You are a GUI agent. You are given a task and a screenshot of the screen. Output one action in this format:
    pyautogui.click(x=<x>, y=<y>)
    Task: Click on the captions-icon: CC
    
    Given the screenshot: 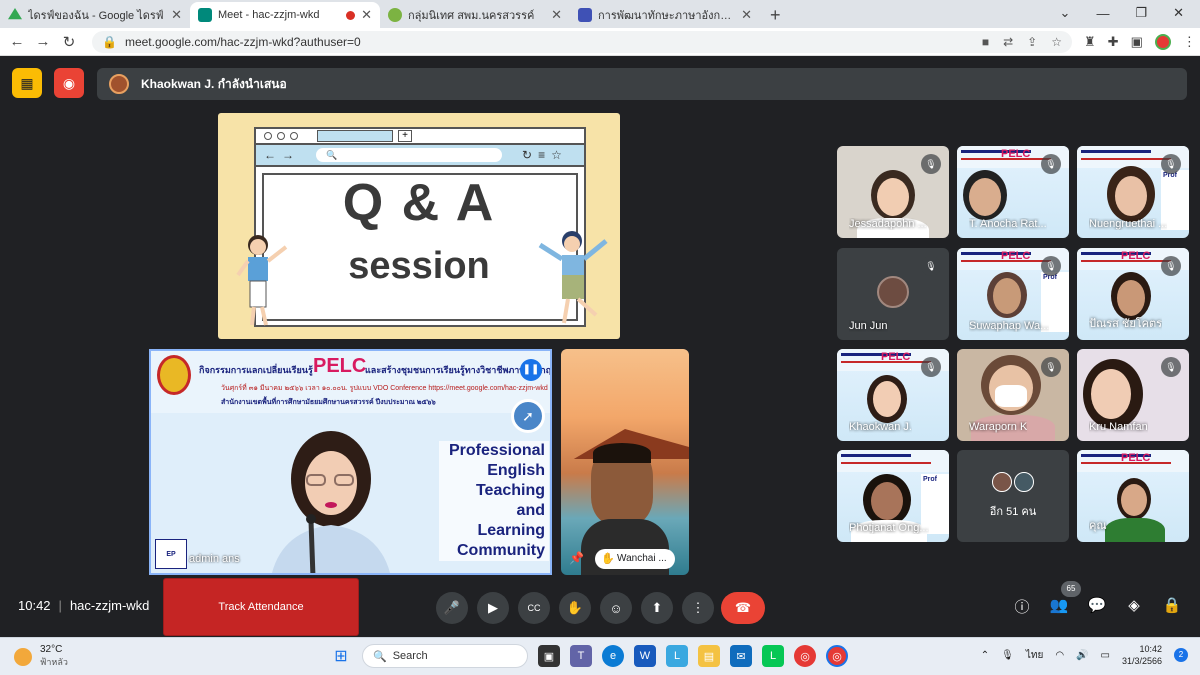 What is the action you would take?
    pyautogui.click(x=534, y=608)
    